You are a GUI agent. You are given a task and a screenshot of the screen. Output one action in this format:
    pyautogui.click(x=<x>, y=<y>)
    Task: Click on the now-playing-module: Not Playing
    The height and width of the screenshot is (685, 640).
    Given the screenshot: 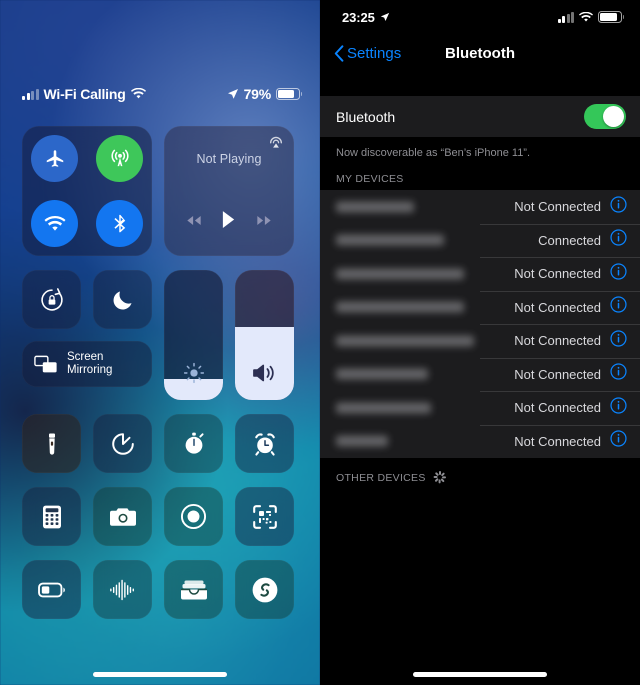 What is the action you would take?
    pyautogui.click(x=229, y=191)
    